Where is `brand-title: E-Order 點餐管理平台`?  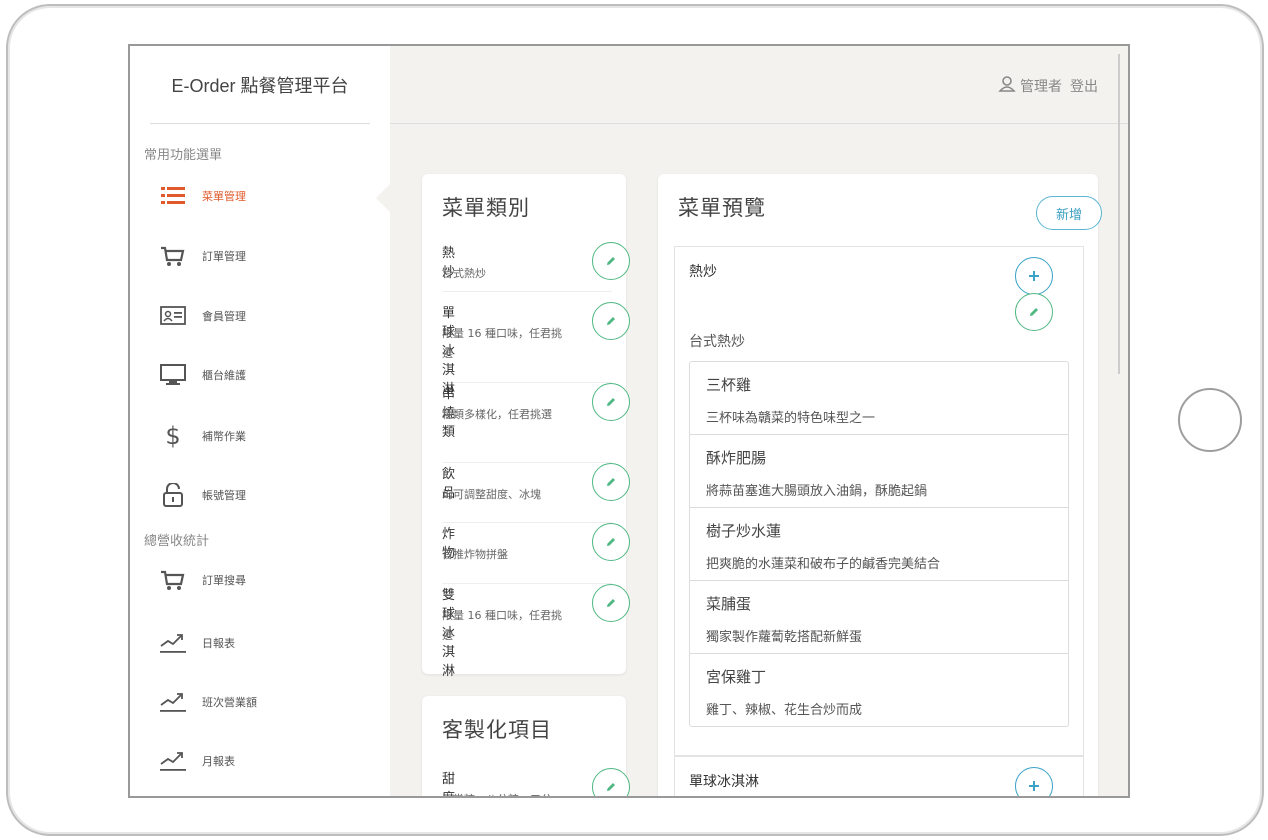 brand-title: E-Order 點餐管理平台 is located at coordinates (260, 85).